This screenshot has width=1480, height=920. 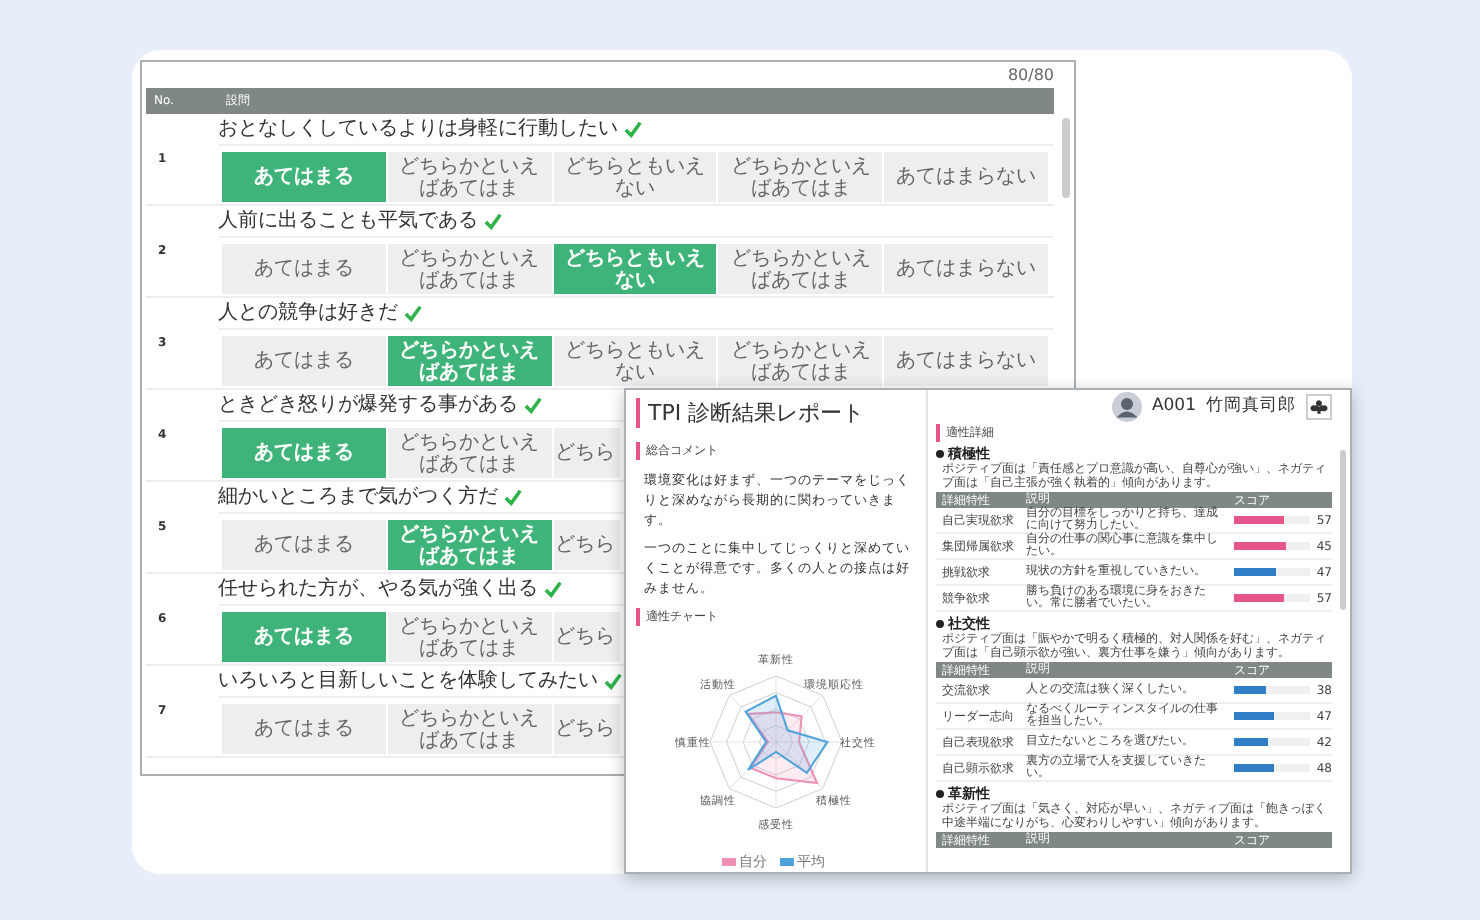 What do you see at coordinates (1319, 406) in the screenshot?
I see `club-icon` at bounding box center [1319, 406].